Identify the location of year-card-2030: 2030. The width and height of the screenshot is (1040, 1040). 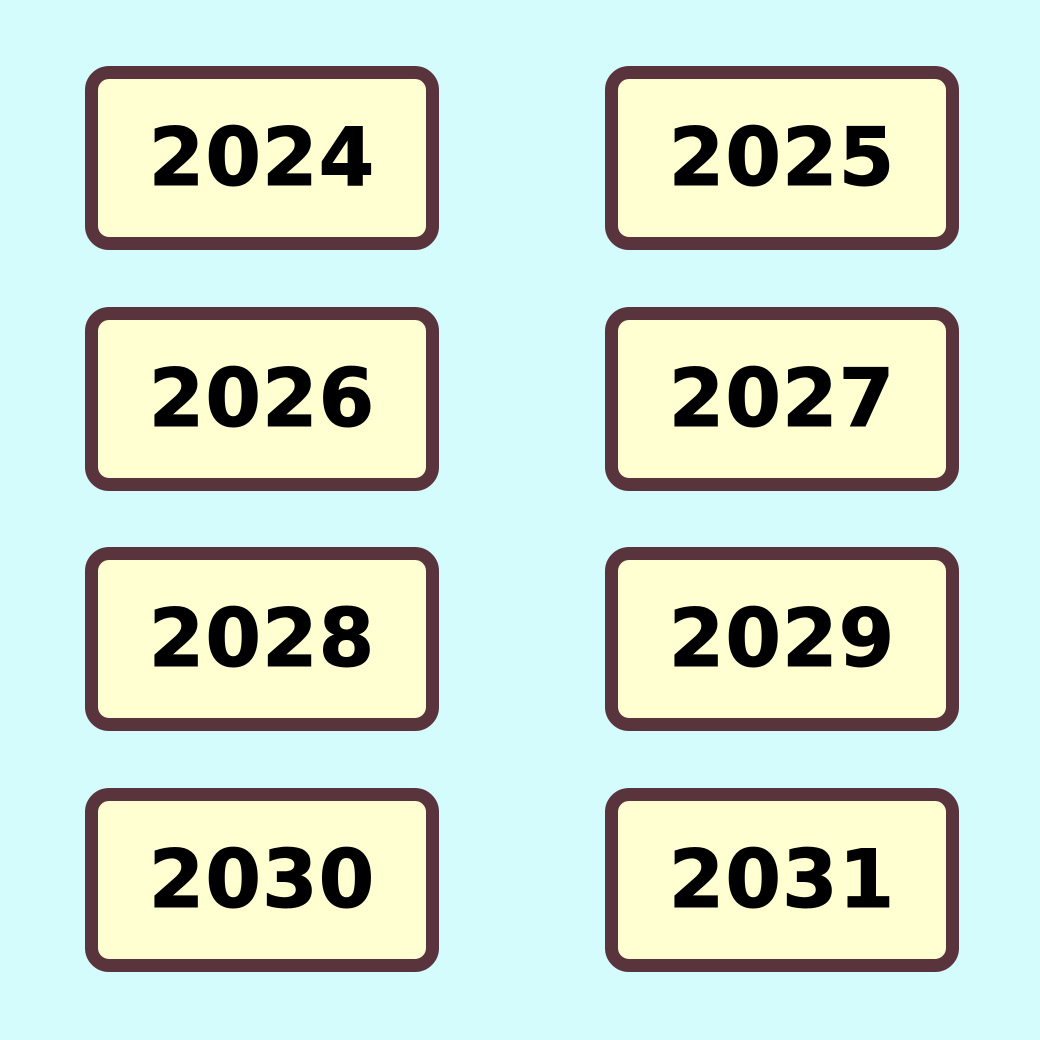
(262, 880).